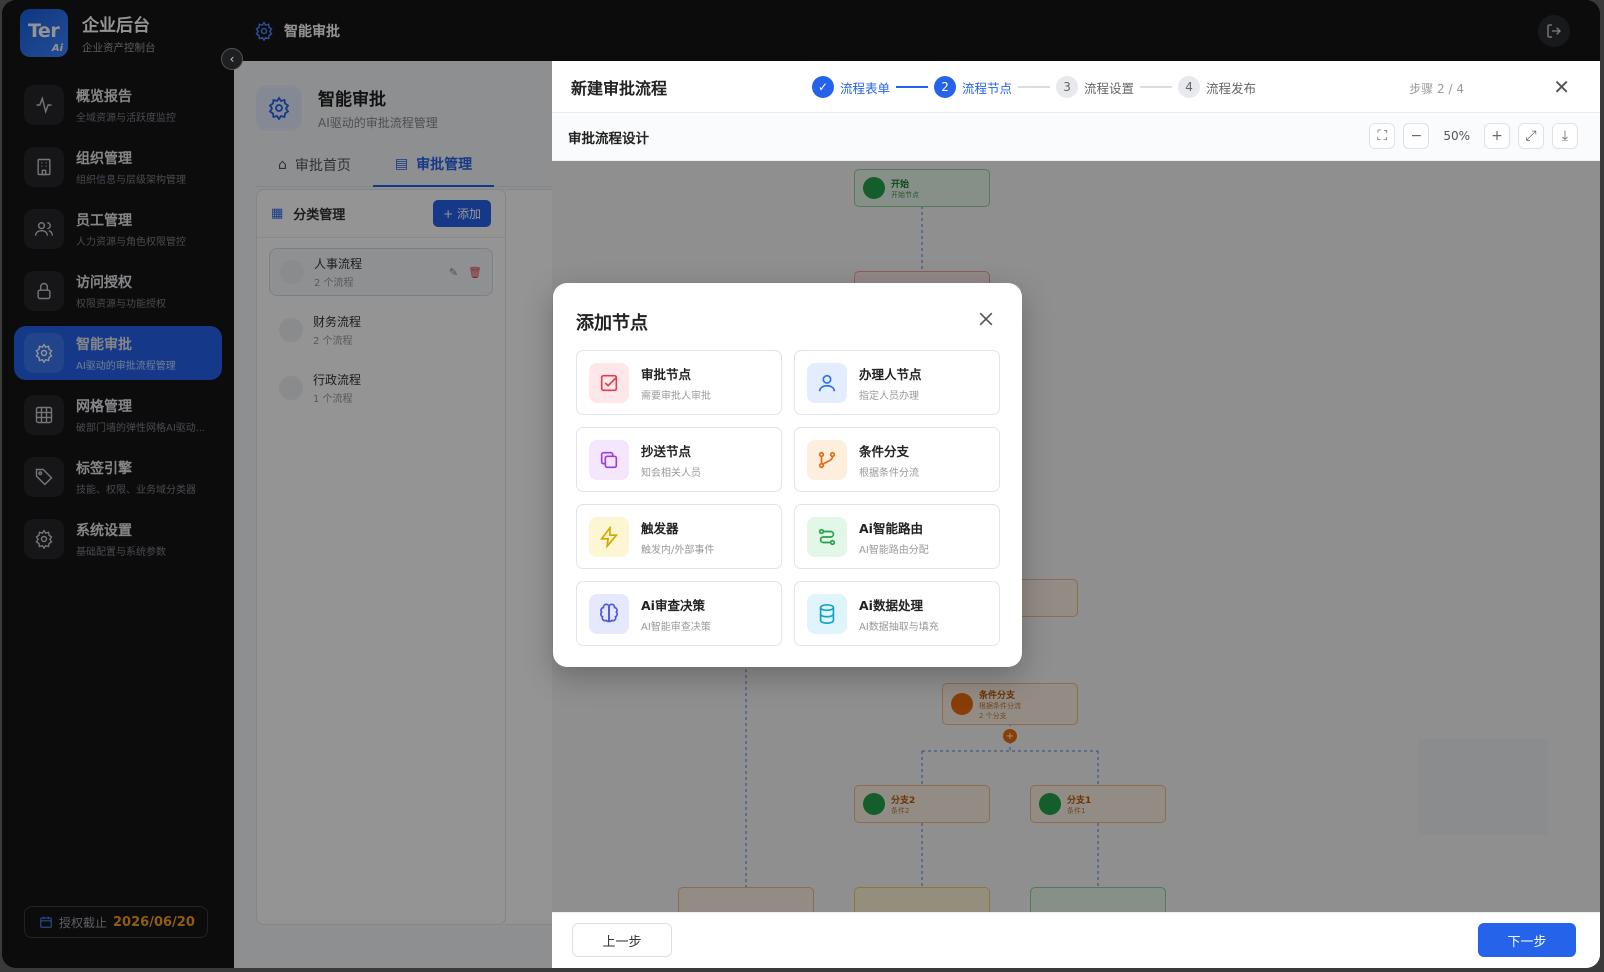  Describe the element at coordinates (678, 550) in the screenshot. I see `card-desc: 触发内/外部事件` at that location.